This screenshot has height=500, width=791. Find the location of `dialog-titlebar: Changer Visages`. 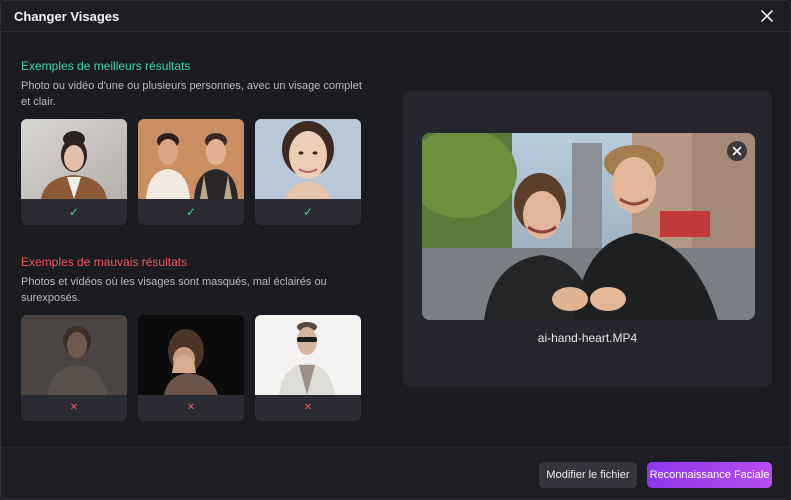

dialog-titlebar: Changer Visages is located at coordinates (395, 16).